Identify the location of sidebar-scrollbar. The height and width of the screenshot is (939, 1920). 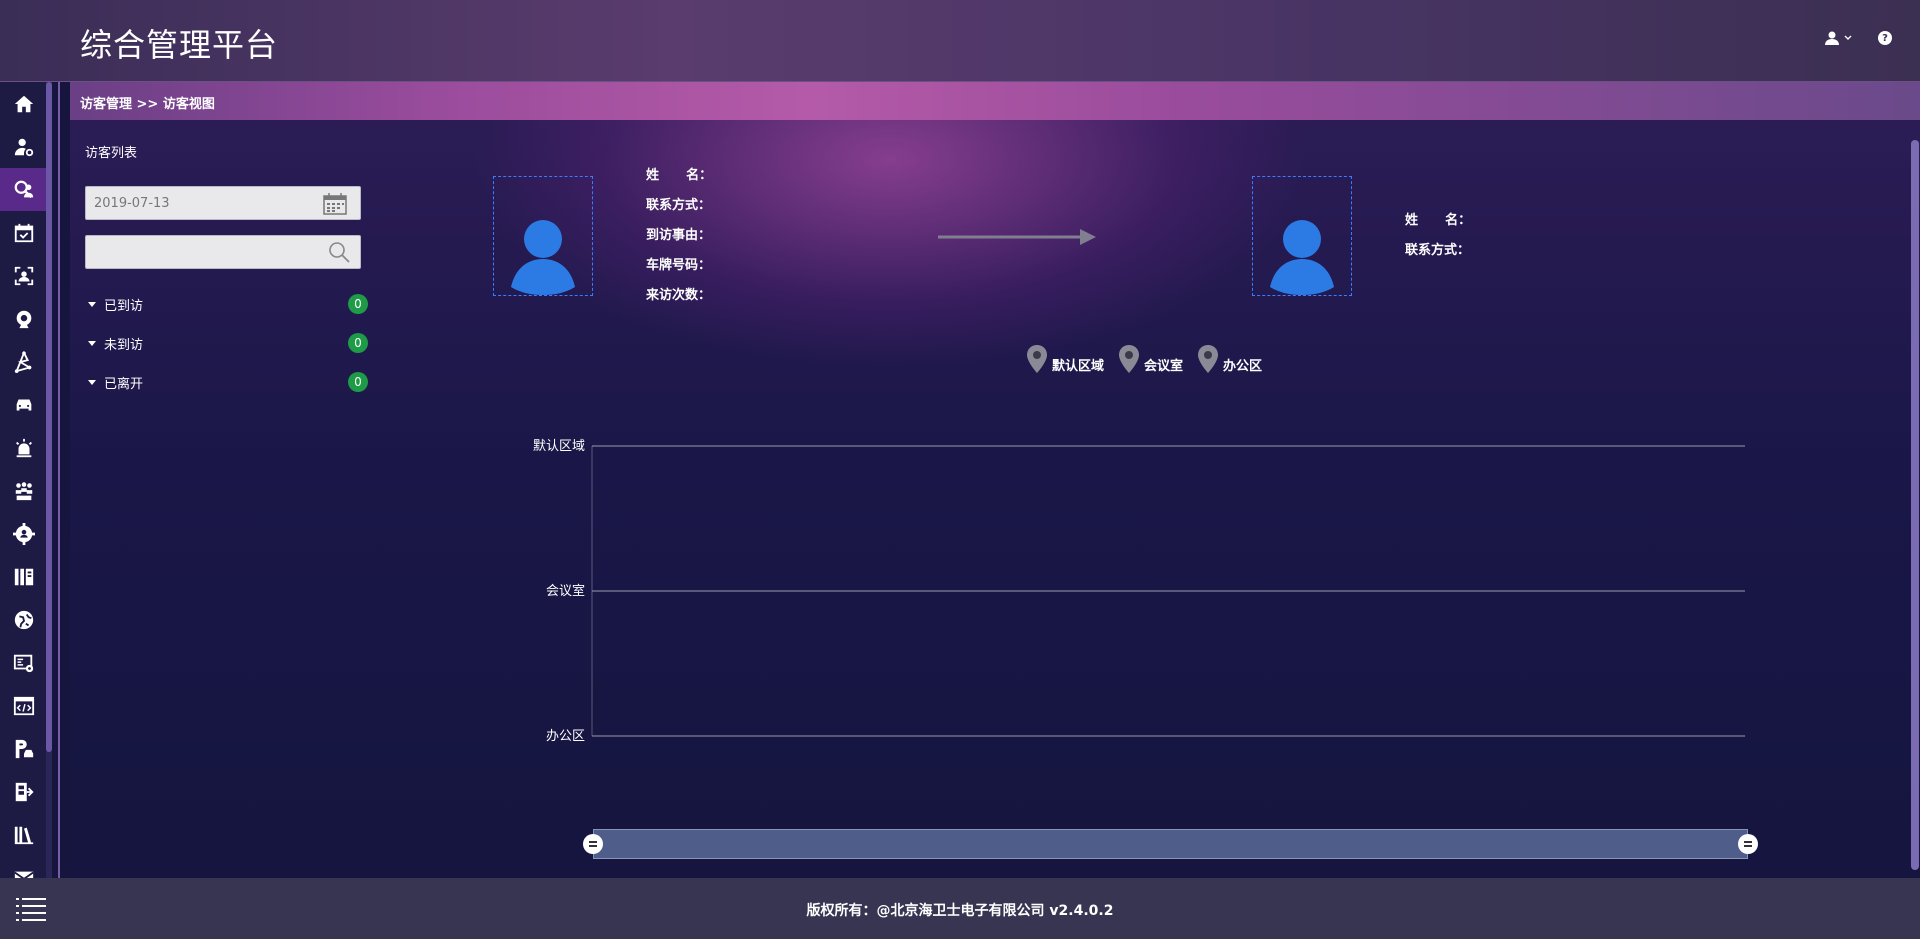
(49, 480).